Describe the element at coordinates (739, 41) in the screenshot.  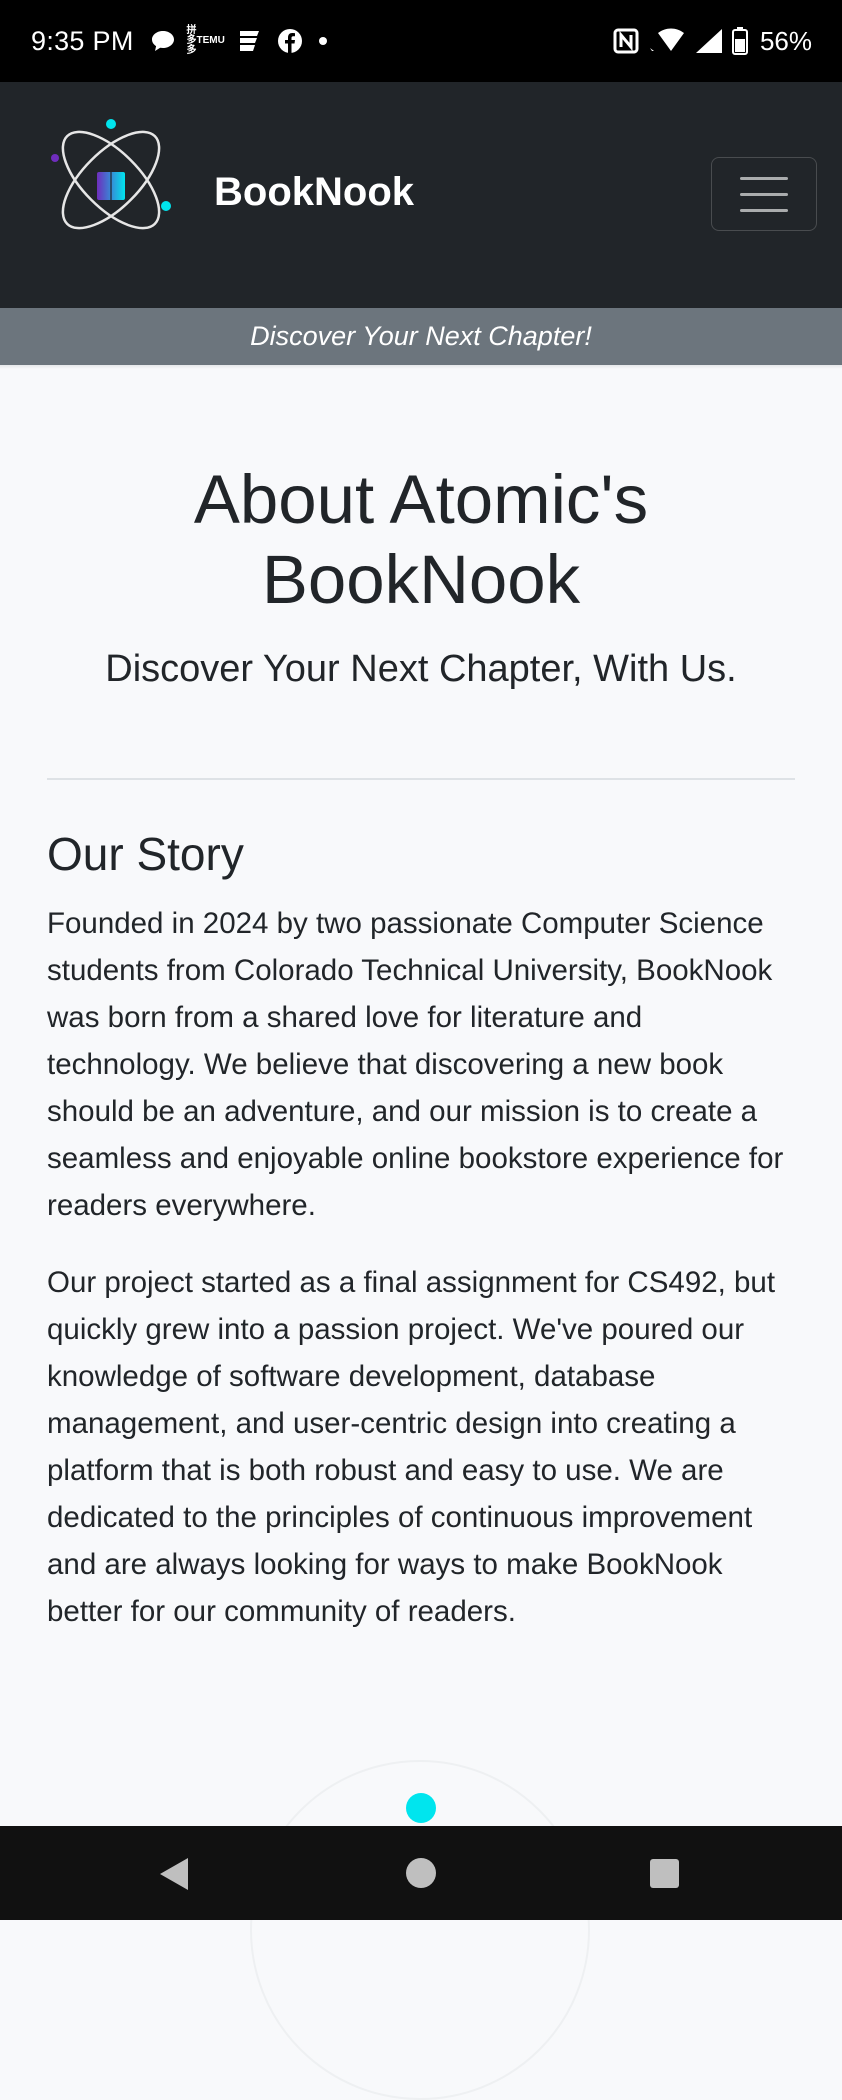
I see `battery-icon` at that location.